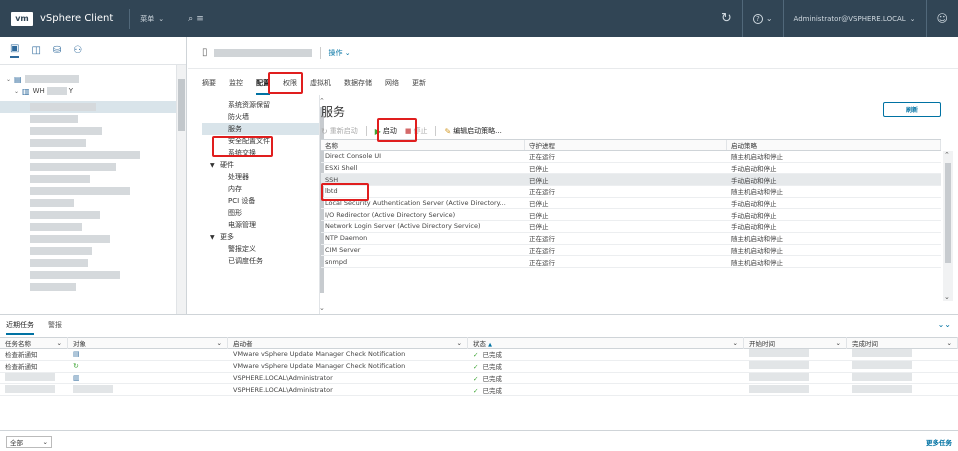  I want to click on search-button: ⌕ ≡, so click(196, 19).